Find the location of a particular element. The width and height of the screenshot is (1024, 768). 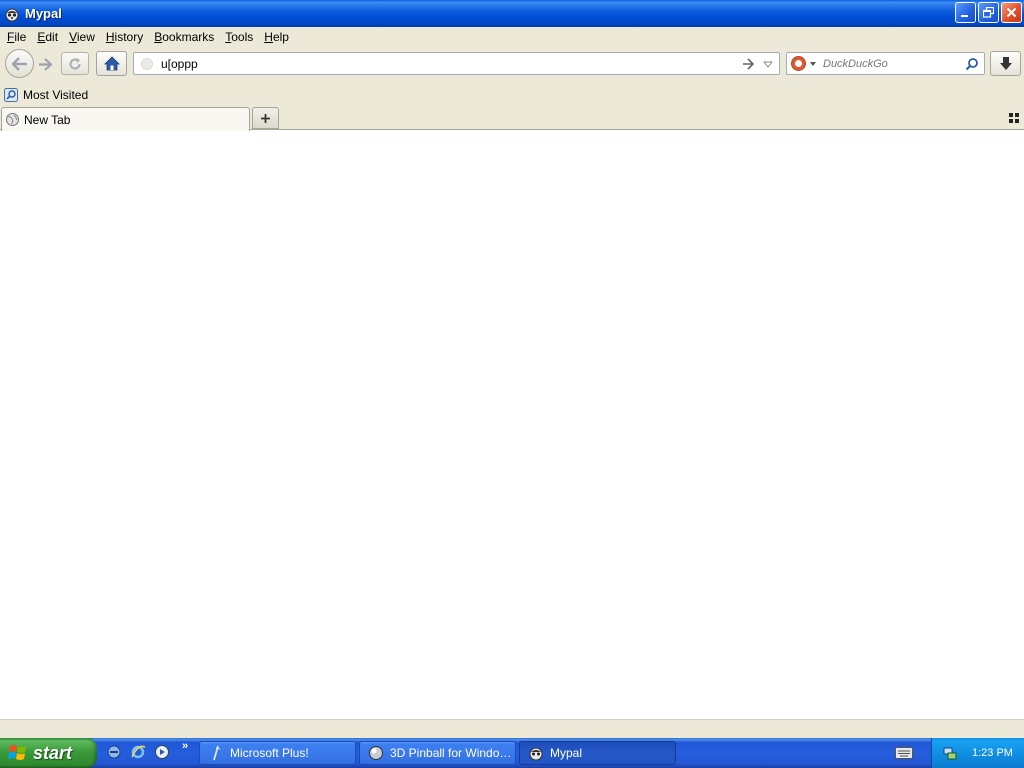

back-arrow-icon is located at coordinates (19, 63).